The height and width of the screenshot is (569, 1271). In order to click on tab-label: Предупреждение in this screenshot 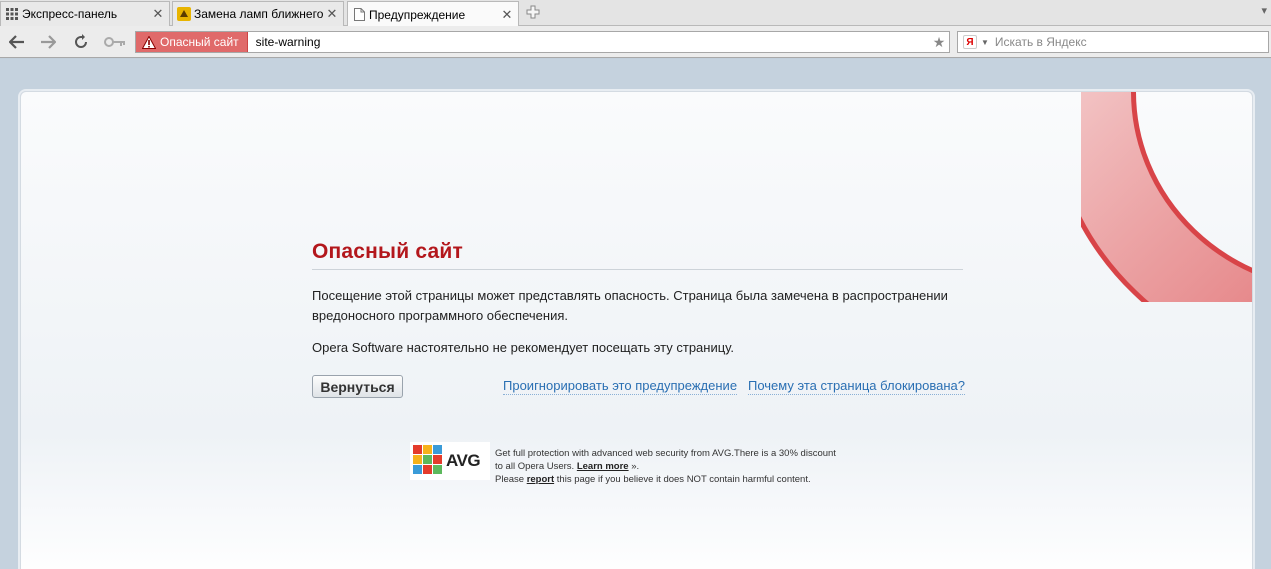, I will do `click(417, 14)`.